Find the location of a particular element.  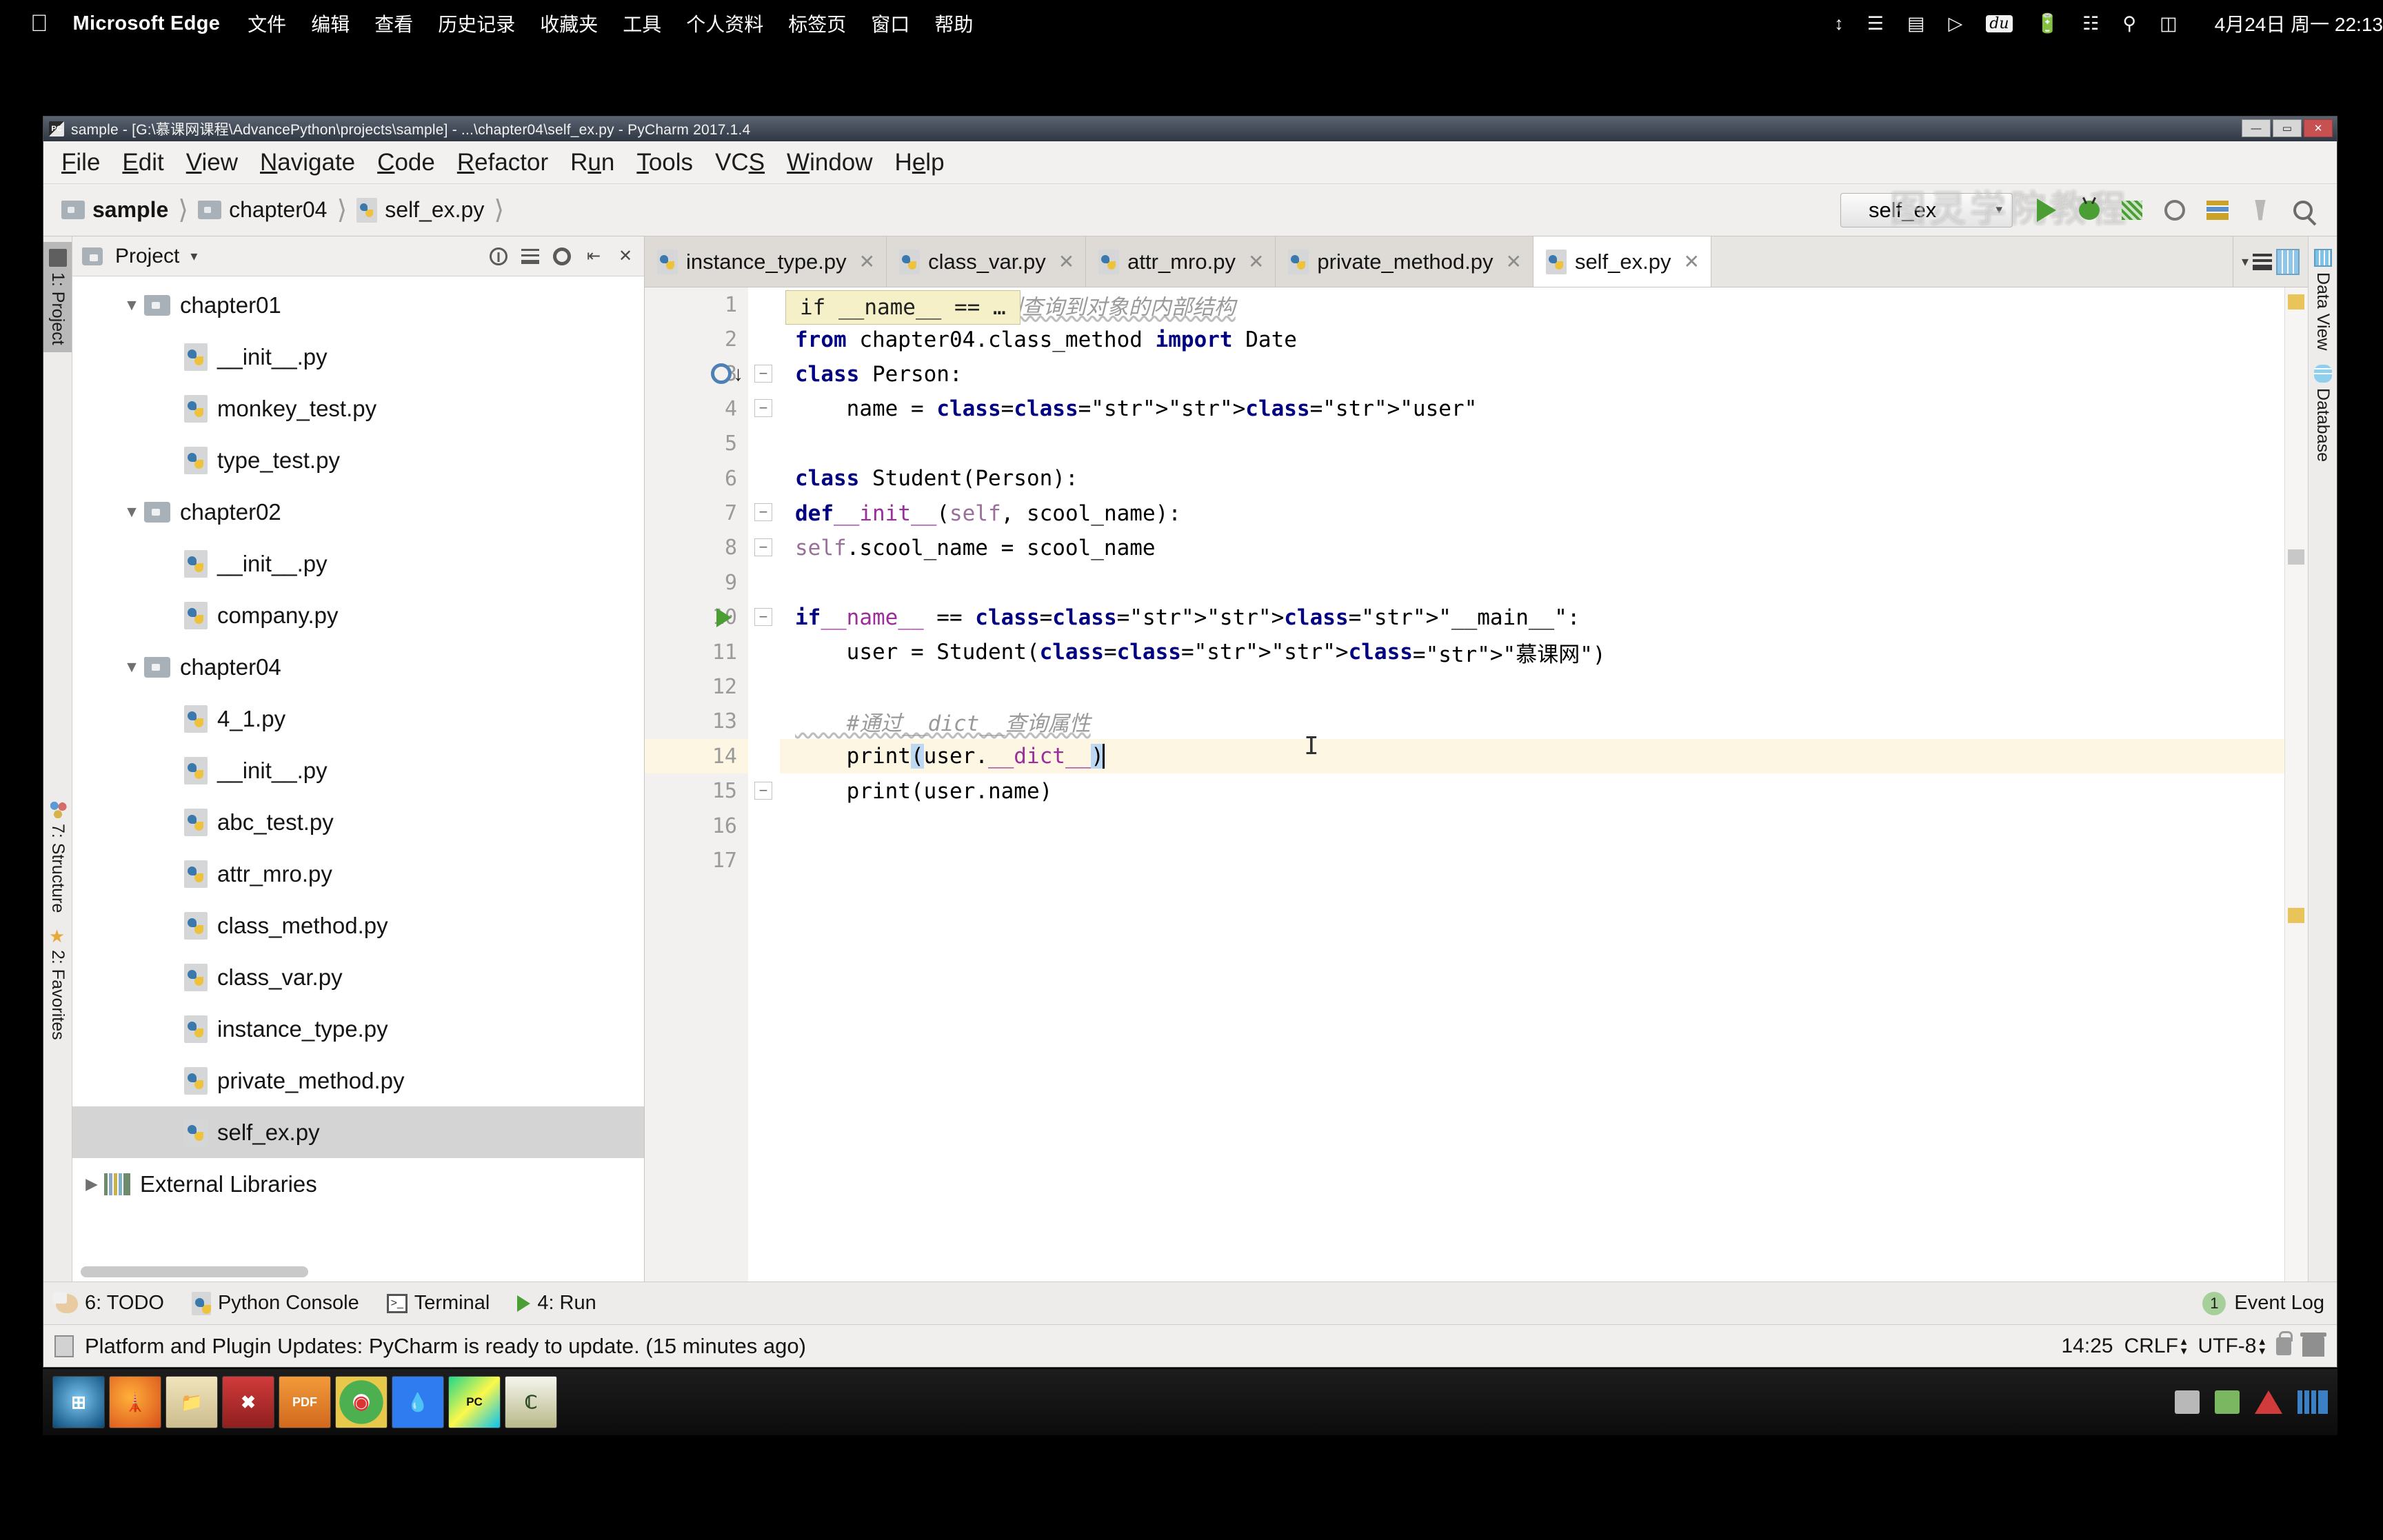

unlocked-icon is located at coordinates (2284, 1343).